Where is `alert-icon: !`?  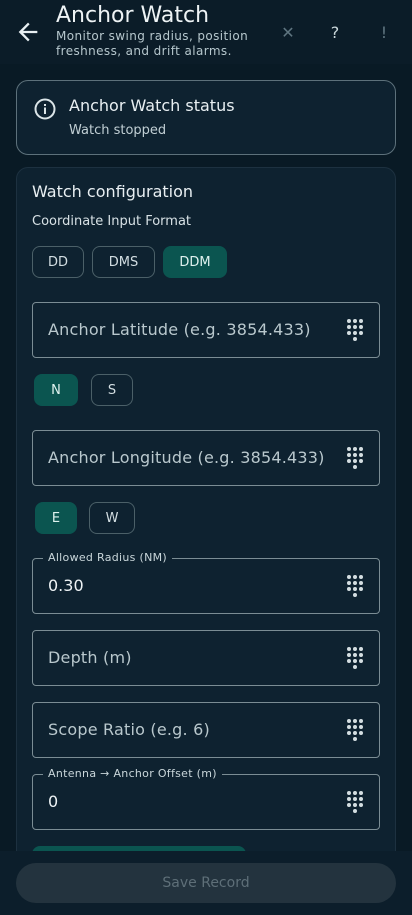
alert-icon: ! is located at coordinates (384, 32).